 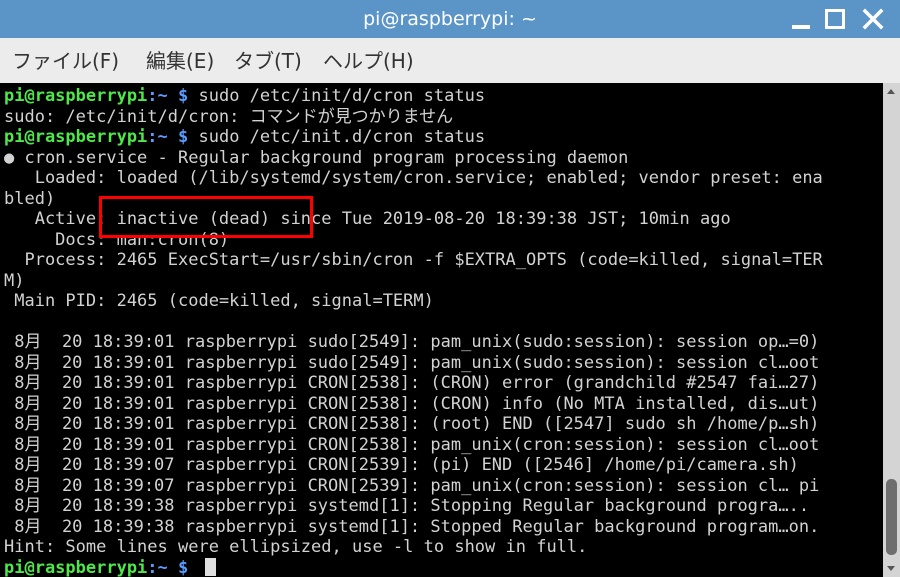 I want to click on menu-tab: タブ(T), so click(x=268, y=60).